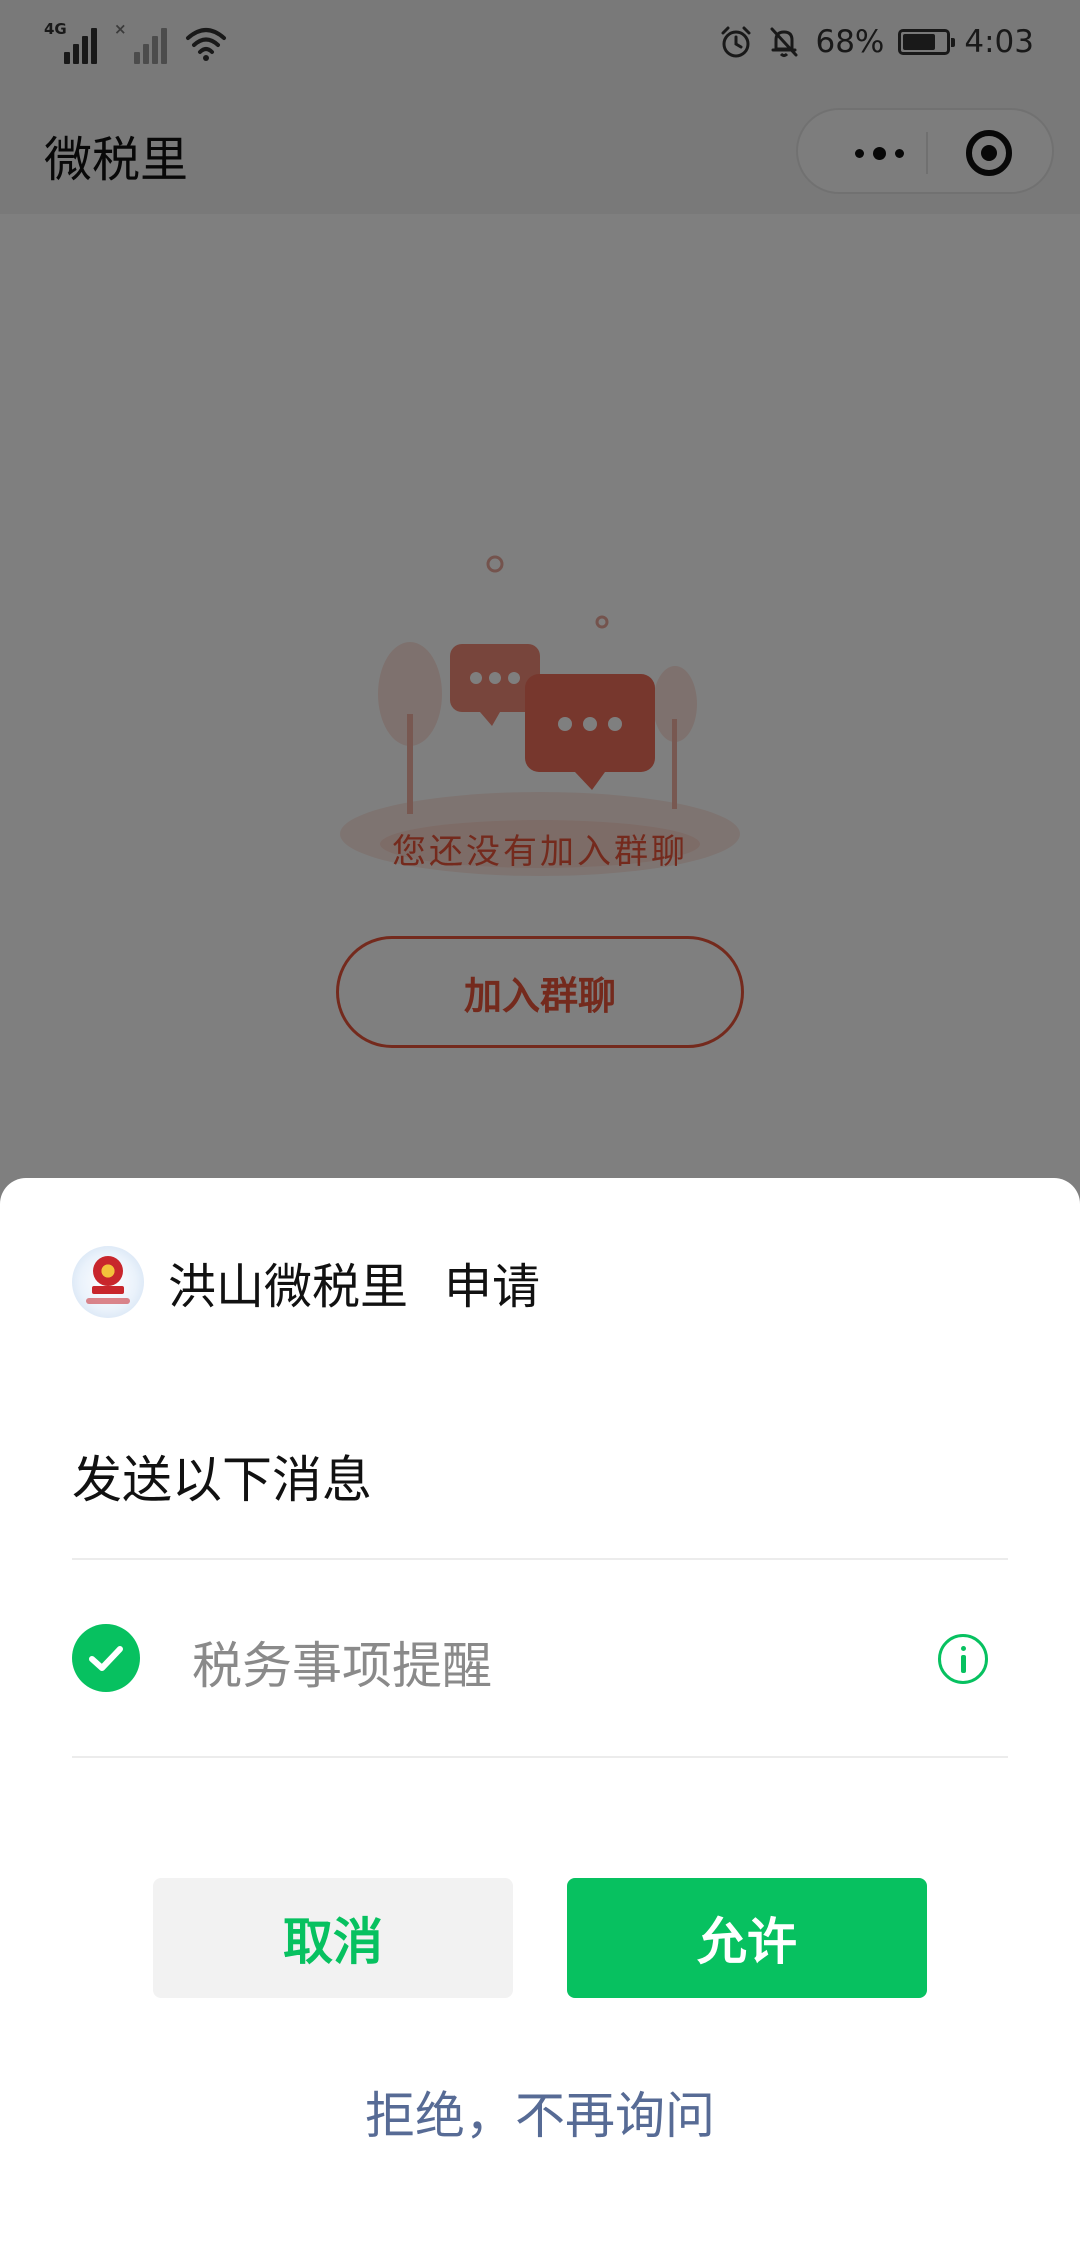 This screenshot has width=1080, height=2244. What do you see at coordinates (540, 1658) in the screenshot?
I see `message-option-row: 税务事项提醒` at bounding box center [540, 1658].